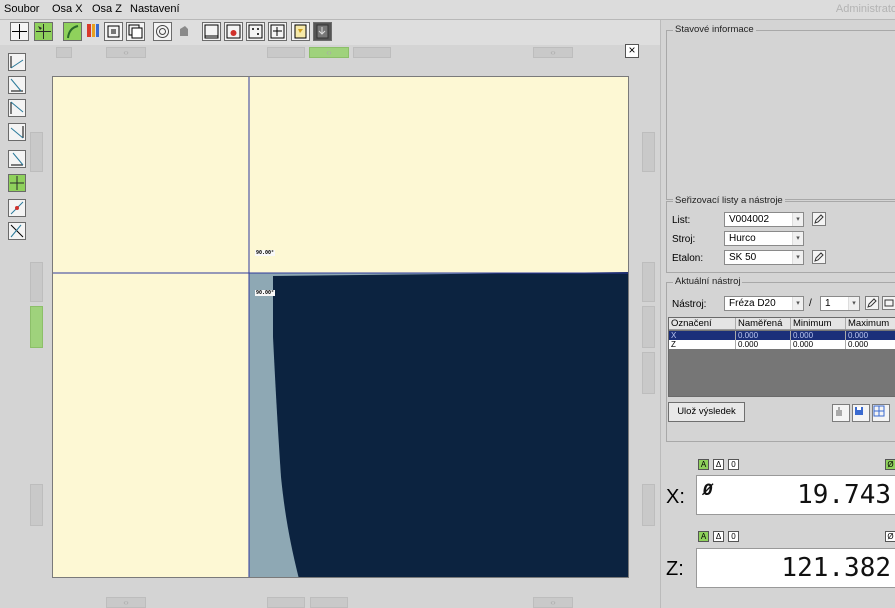 Image resolution: width=895 pixels, height=608 pixels. What do you see at coordinates (733, 536) in the screenshot?
I see `zero-flag-z: 0` at bounding box center [733, 536].